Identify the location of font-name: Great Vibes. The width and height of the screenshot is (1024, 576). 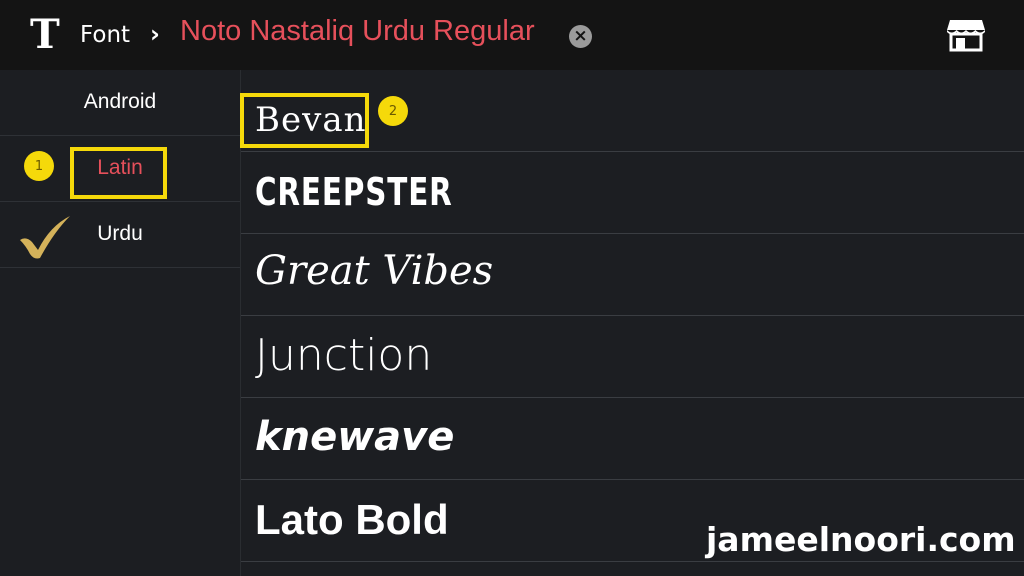
(374, 271).